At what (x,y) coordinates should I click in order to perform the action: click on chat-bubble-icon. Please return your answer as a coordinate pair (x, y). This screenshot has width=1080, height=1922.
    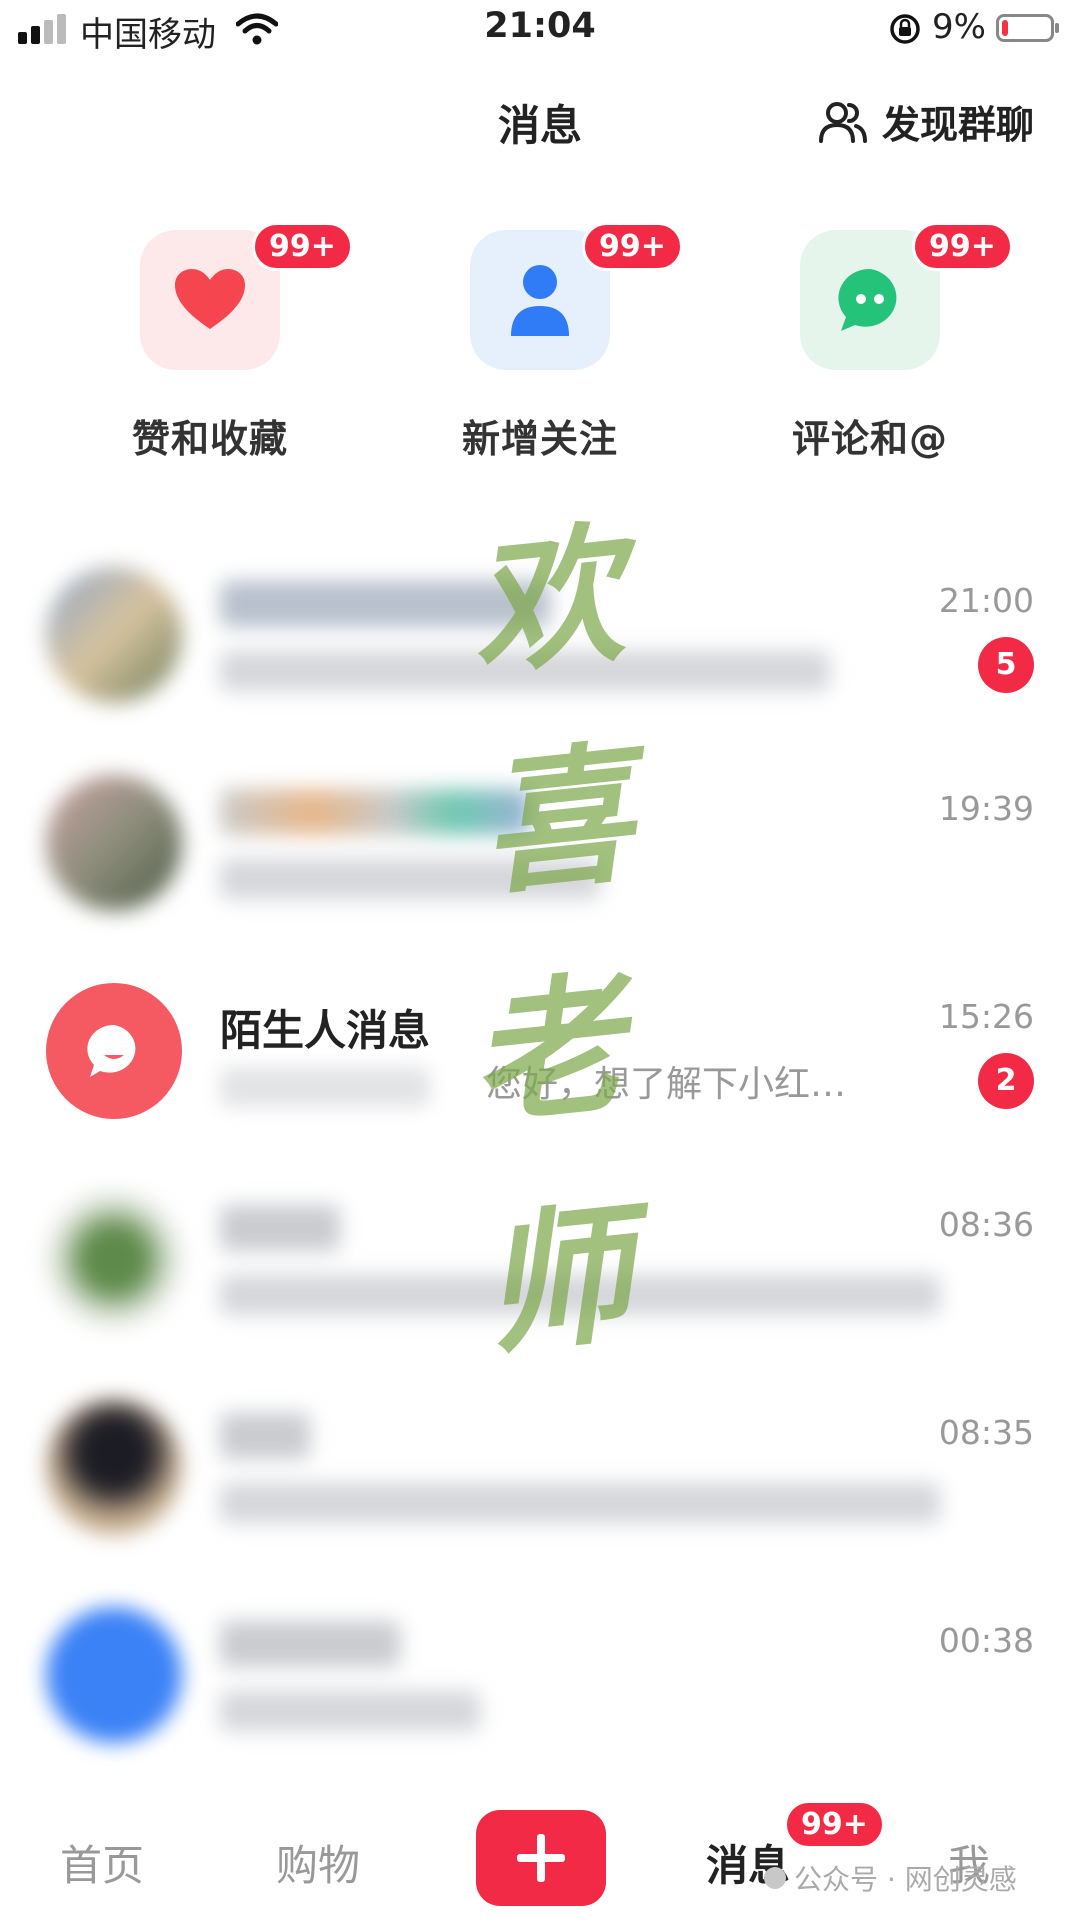
    Looking at the image, I should click on (867, 299).